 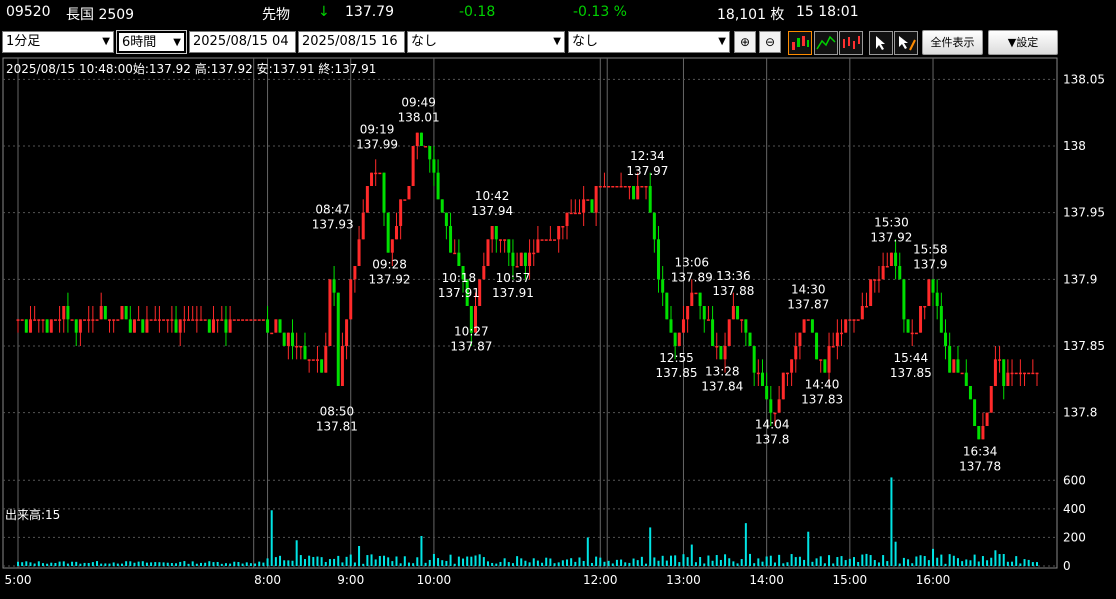 I want to click on annotation-price: 137.88, so click(x=733, y=291).